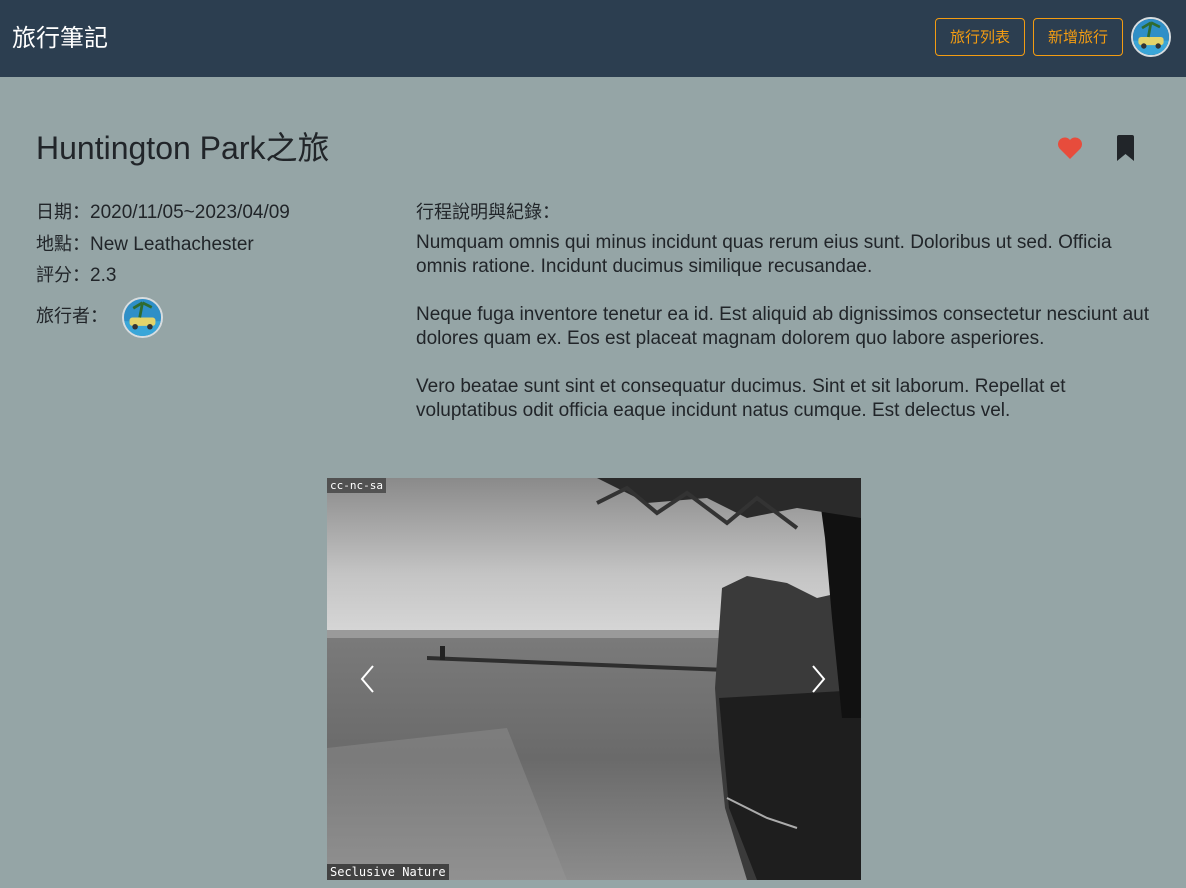 Image resolution: width=1186 pixels, height=888 pixels. I want to click on place-label: 地點：, so click(63, 244).